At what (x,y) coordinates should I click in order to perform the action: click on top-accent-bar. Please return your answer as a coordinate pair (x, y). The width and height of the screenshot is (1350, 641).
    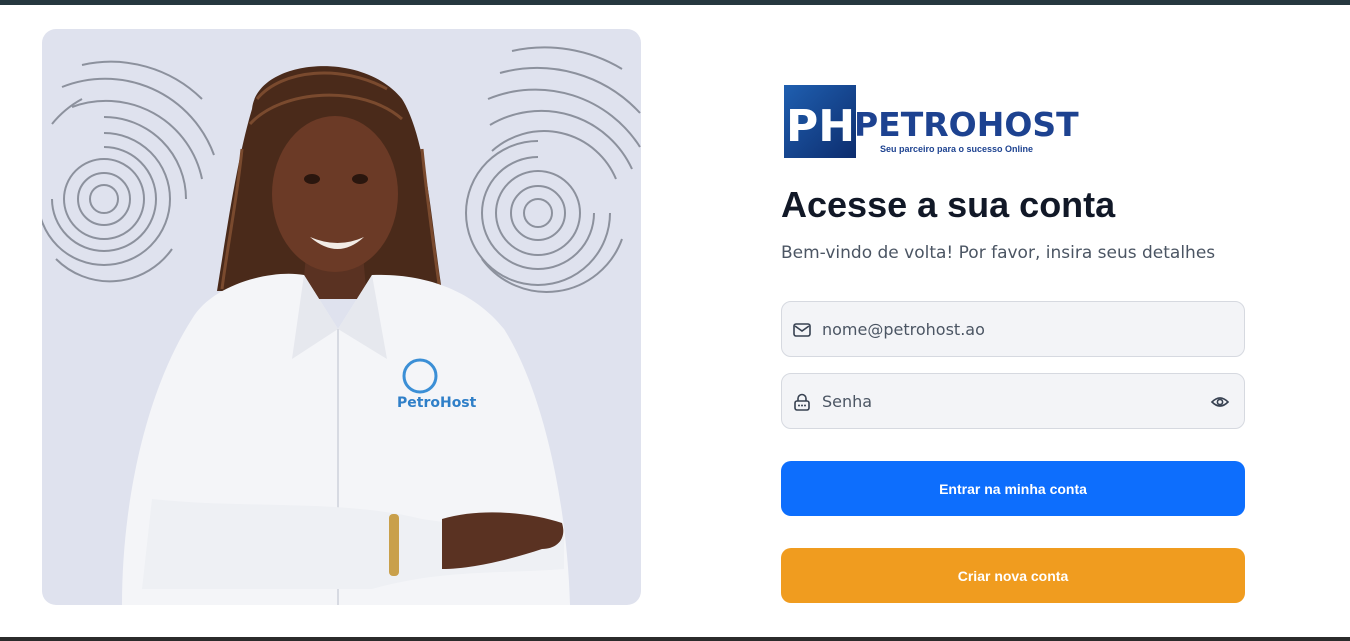
    Looking at the image, I should click on (675, 2).